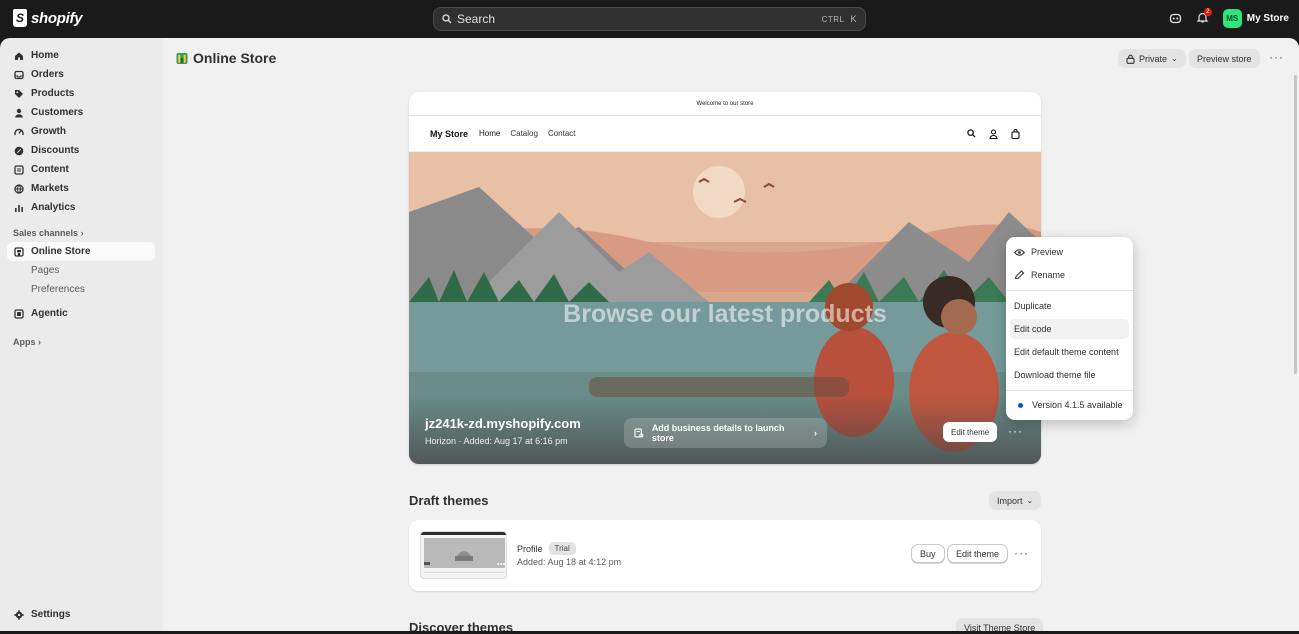 Image resolution: width=1299 pixels, height=634 pixels. Describe the element at coordinates (1069, 352) in the screenshot. I see `menu-item-edit-default-content: Edit default theme content` at that location.